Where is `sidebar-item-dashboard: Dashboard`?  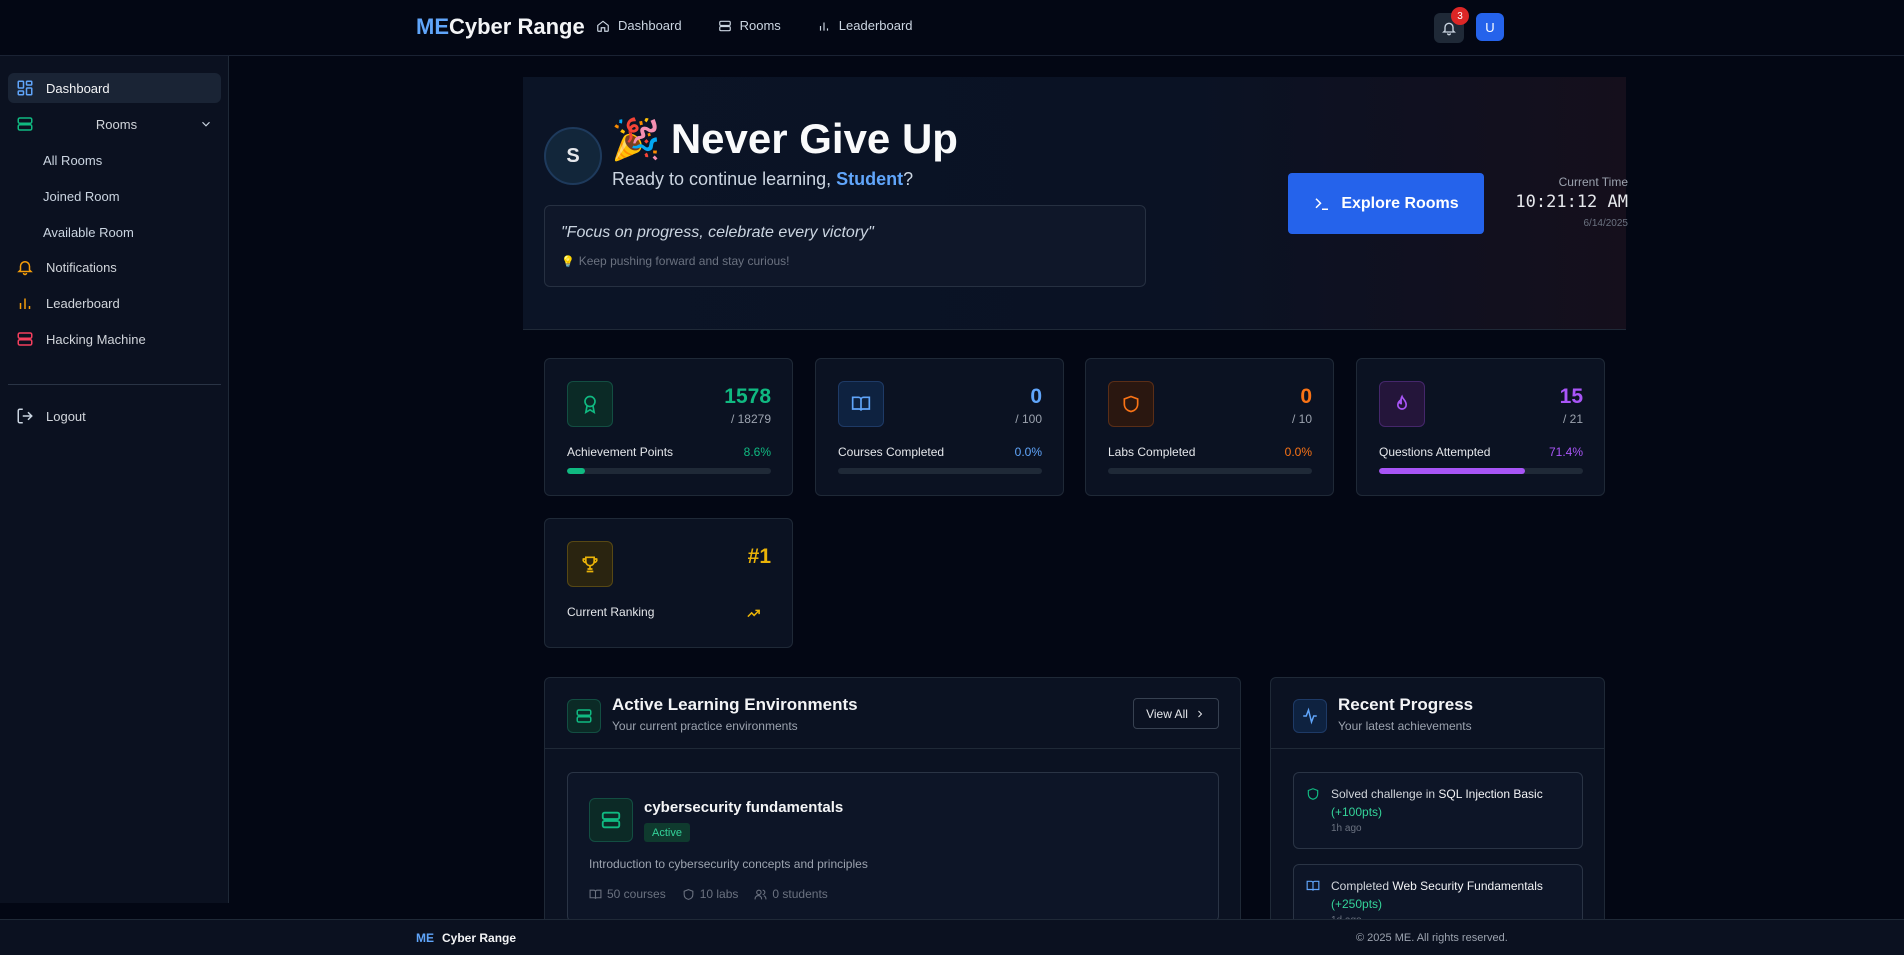 sidebar-item-dashboard: Dashboard is located at coordinates (114, 88).